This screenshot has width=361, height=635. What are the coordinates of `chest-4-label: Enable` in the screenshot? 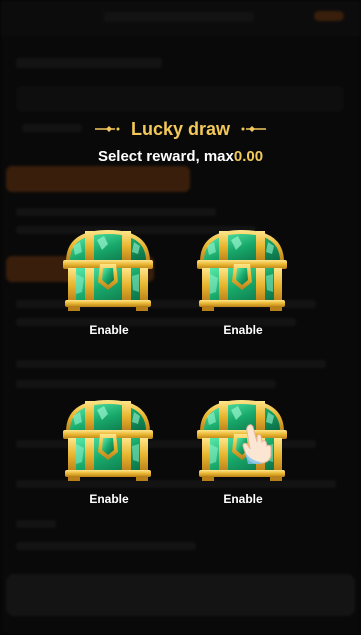 It's located at (243, 499).